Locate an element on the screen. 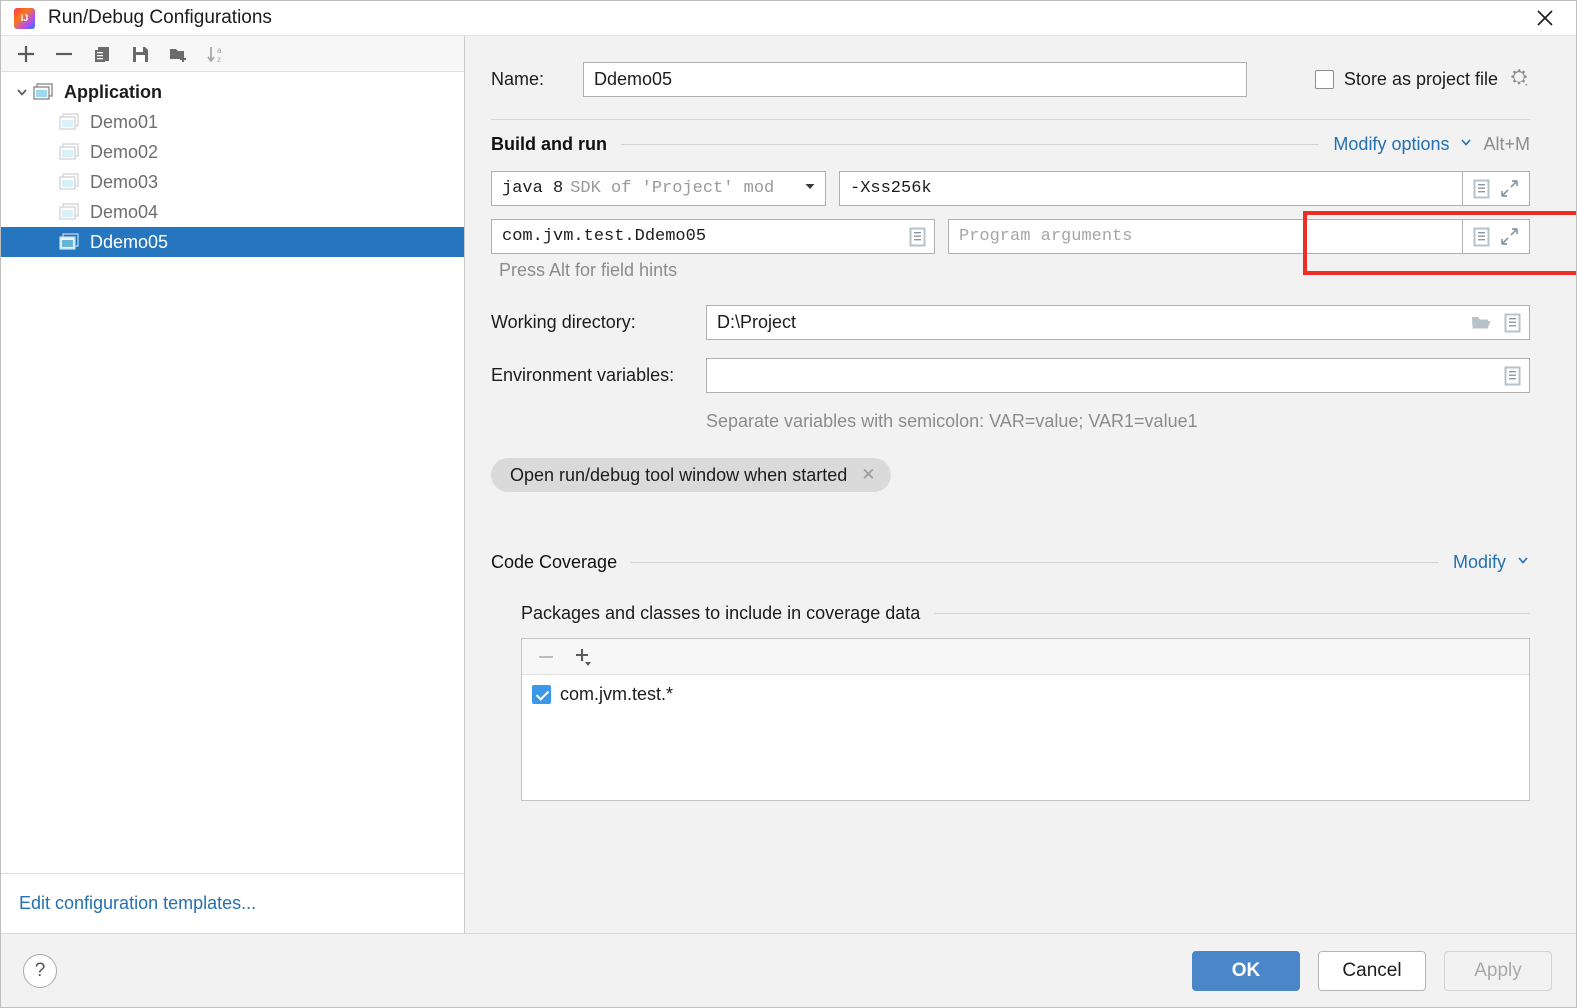 This screenshot has height=1008, width=1577. environment-variables-icons is located at coordinates (1512, 376).